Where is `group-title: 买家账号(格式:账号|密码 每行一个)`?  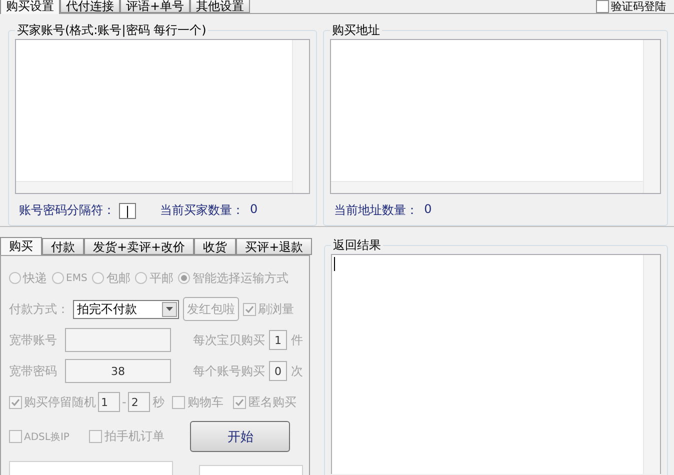
group-title: 买家账号(格式:账号|密码 每行一个) is located at coordinates (112, 30).